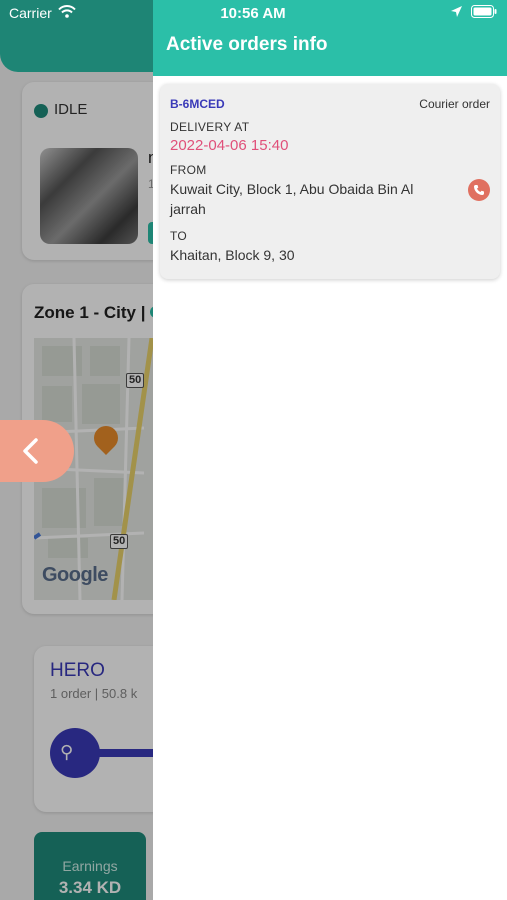 Image resolution: width=507 pixels, height=900 pixels. I want to click on phone-icon, so click(479, 190).